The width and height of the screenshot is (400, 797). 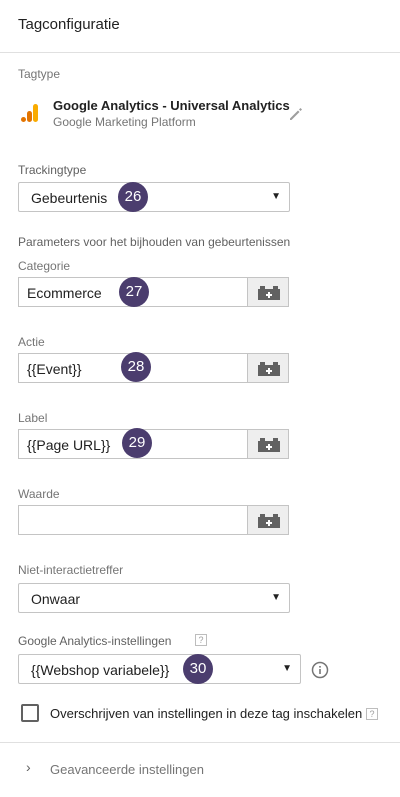 I want to click on label-value: {{Page URL}}, so click(x=69, y=445).